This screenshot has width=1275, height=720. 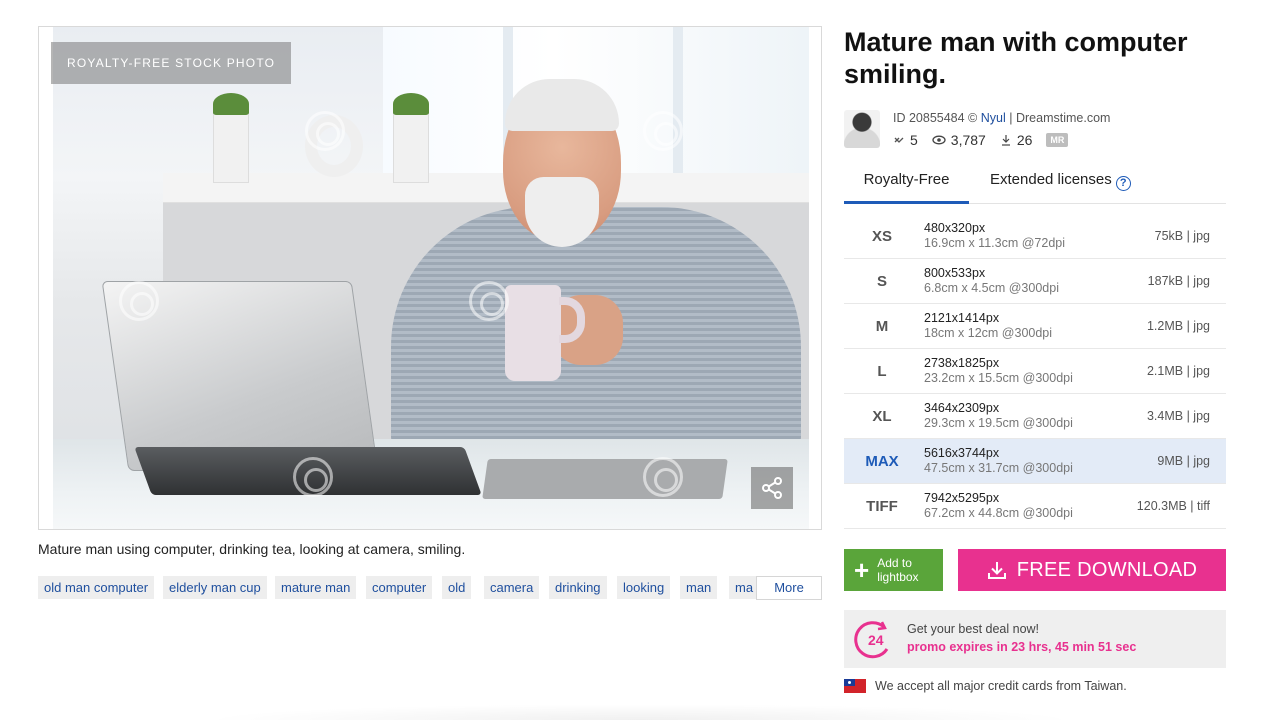 What do you see at coordinates (899, 140) in the screenshot?
I see `likes-icon` at bounding box center [899, 140].